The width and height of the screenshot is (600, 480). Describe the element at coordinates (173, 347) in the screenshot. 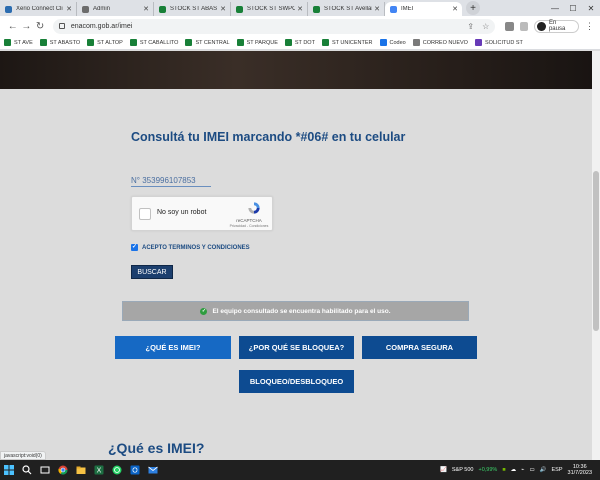

I see `what-is-imei-button: ¿QUÉ ES IMEI?` at that location.